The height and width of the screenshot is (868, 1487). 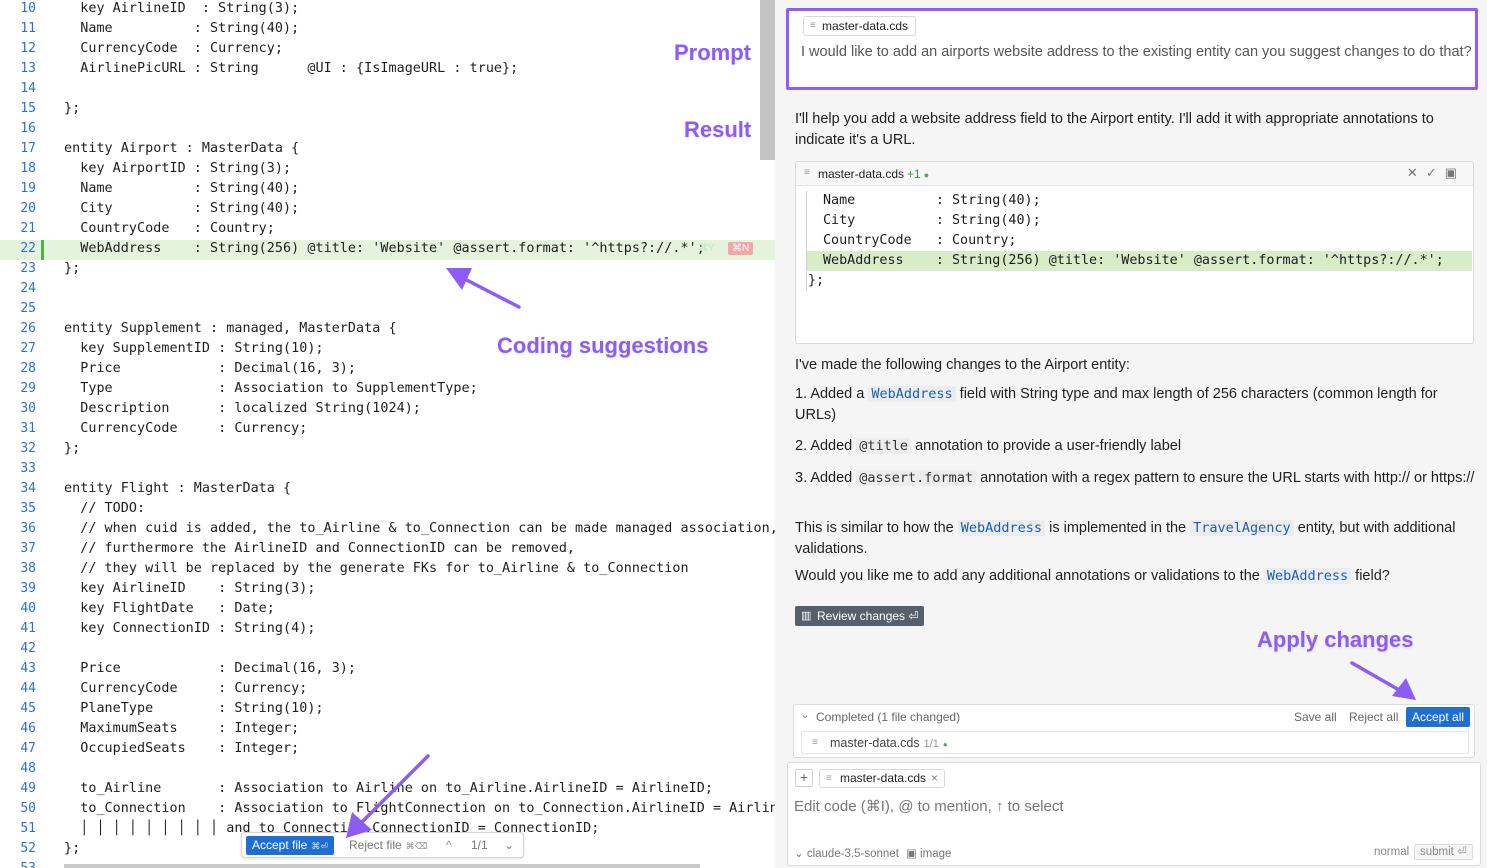 What do you see at coordinates (387, 590) in the screenshot?
I see `code-line: 39 key AirlineID : String(3);` at bounding box center [387, 590].